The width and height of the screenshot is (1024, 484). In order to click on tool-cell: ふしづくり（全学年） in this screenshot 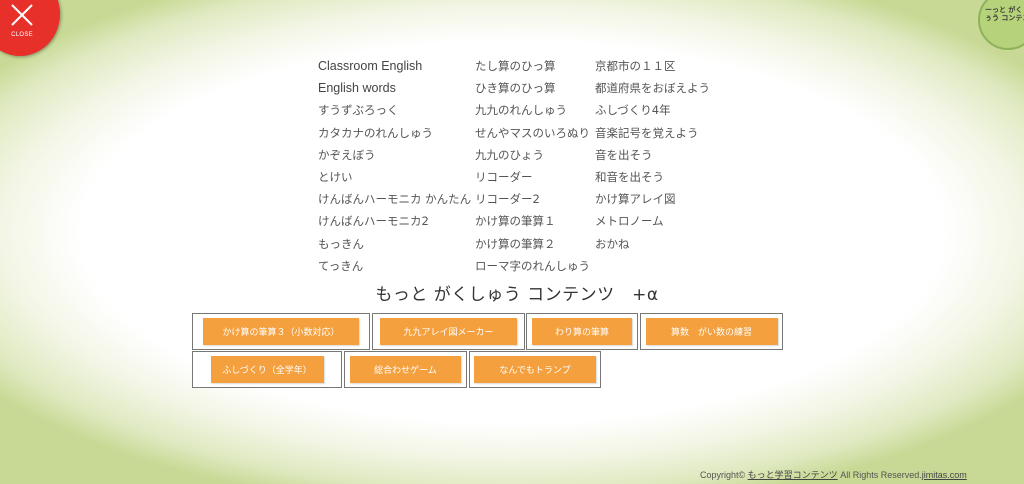, I will do `click(267, 369)`.